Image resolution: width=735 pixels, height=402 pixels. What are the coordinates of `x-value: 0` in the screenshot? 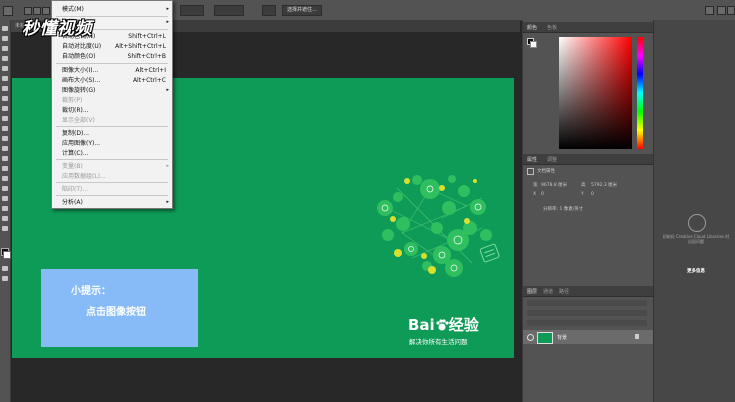 It's located at (542, 194).